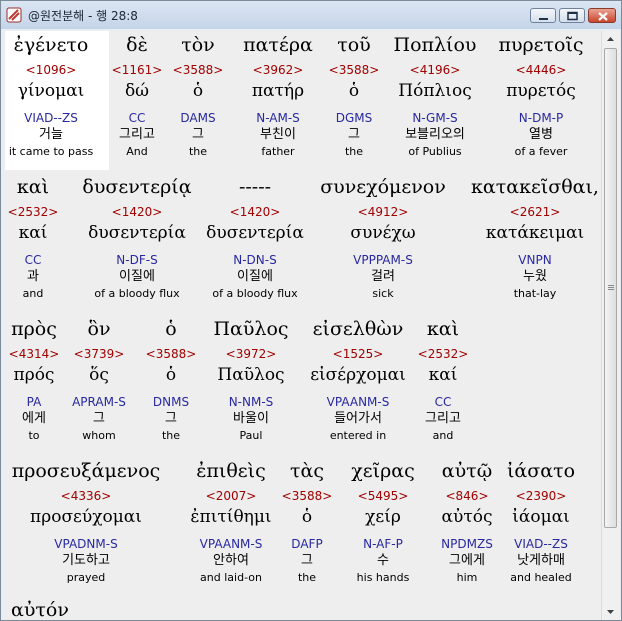  What do you see at coordinates (86, 560) in the screenshot?
I see `word-korean: 기도하고` at bounding box center [86, 560].